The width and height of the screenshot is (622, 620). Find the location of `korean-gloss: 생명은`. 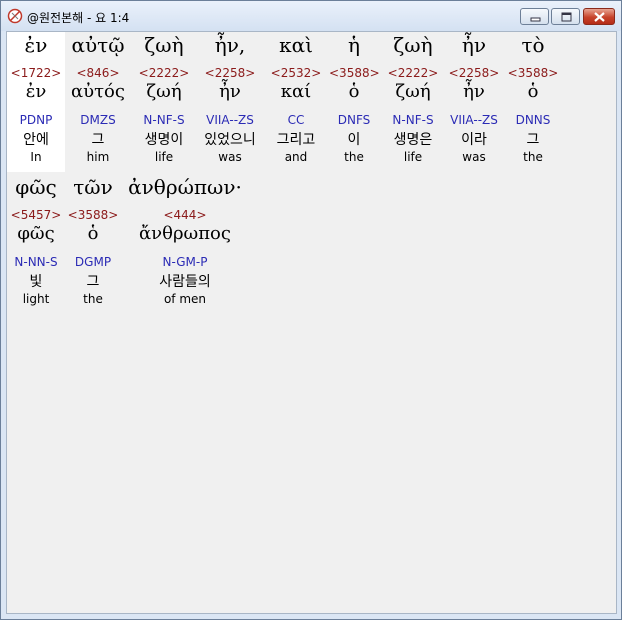

korean-gloss: 생명은 is located at coordinates (413, 140).